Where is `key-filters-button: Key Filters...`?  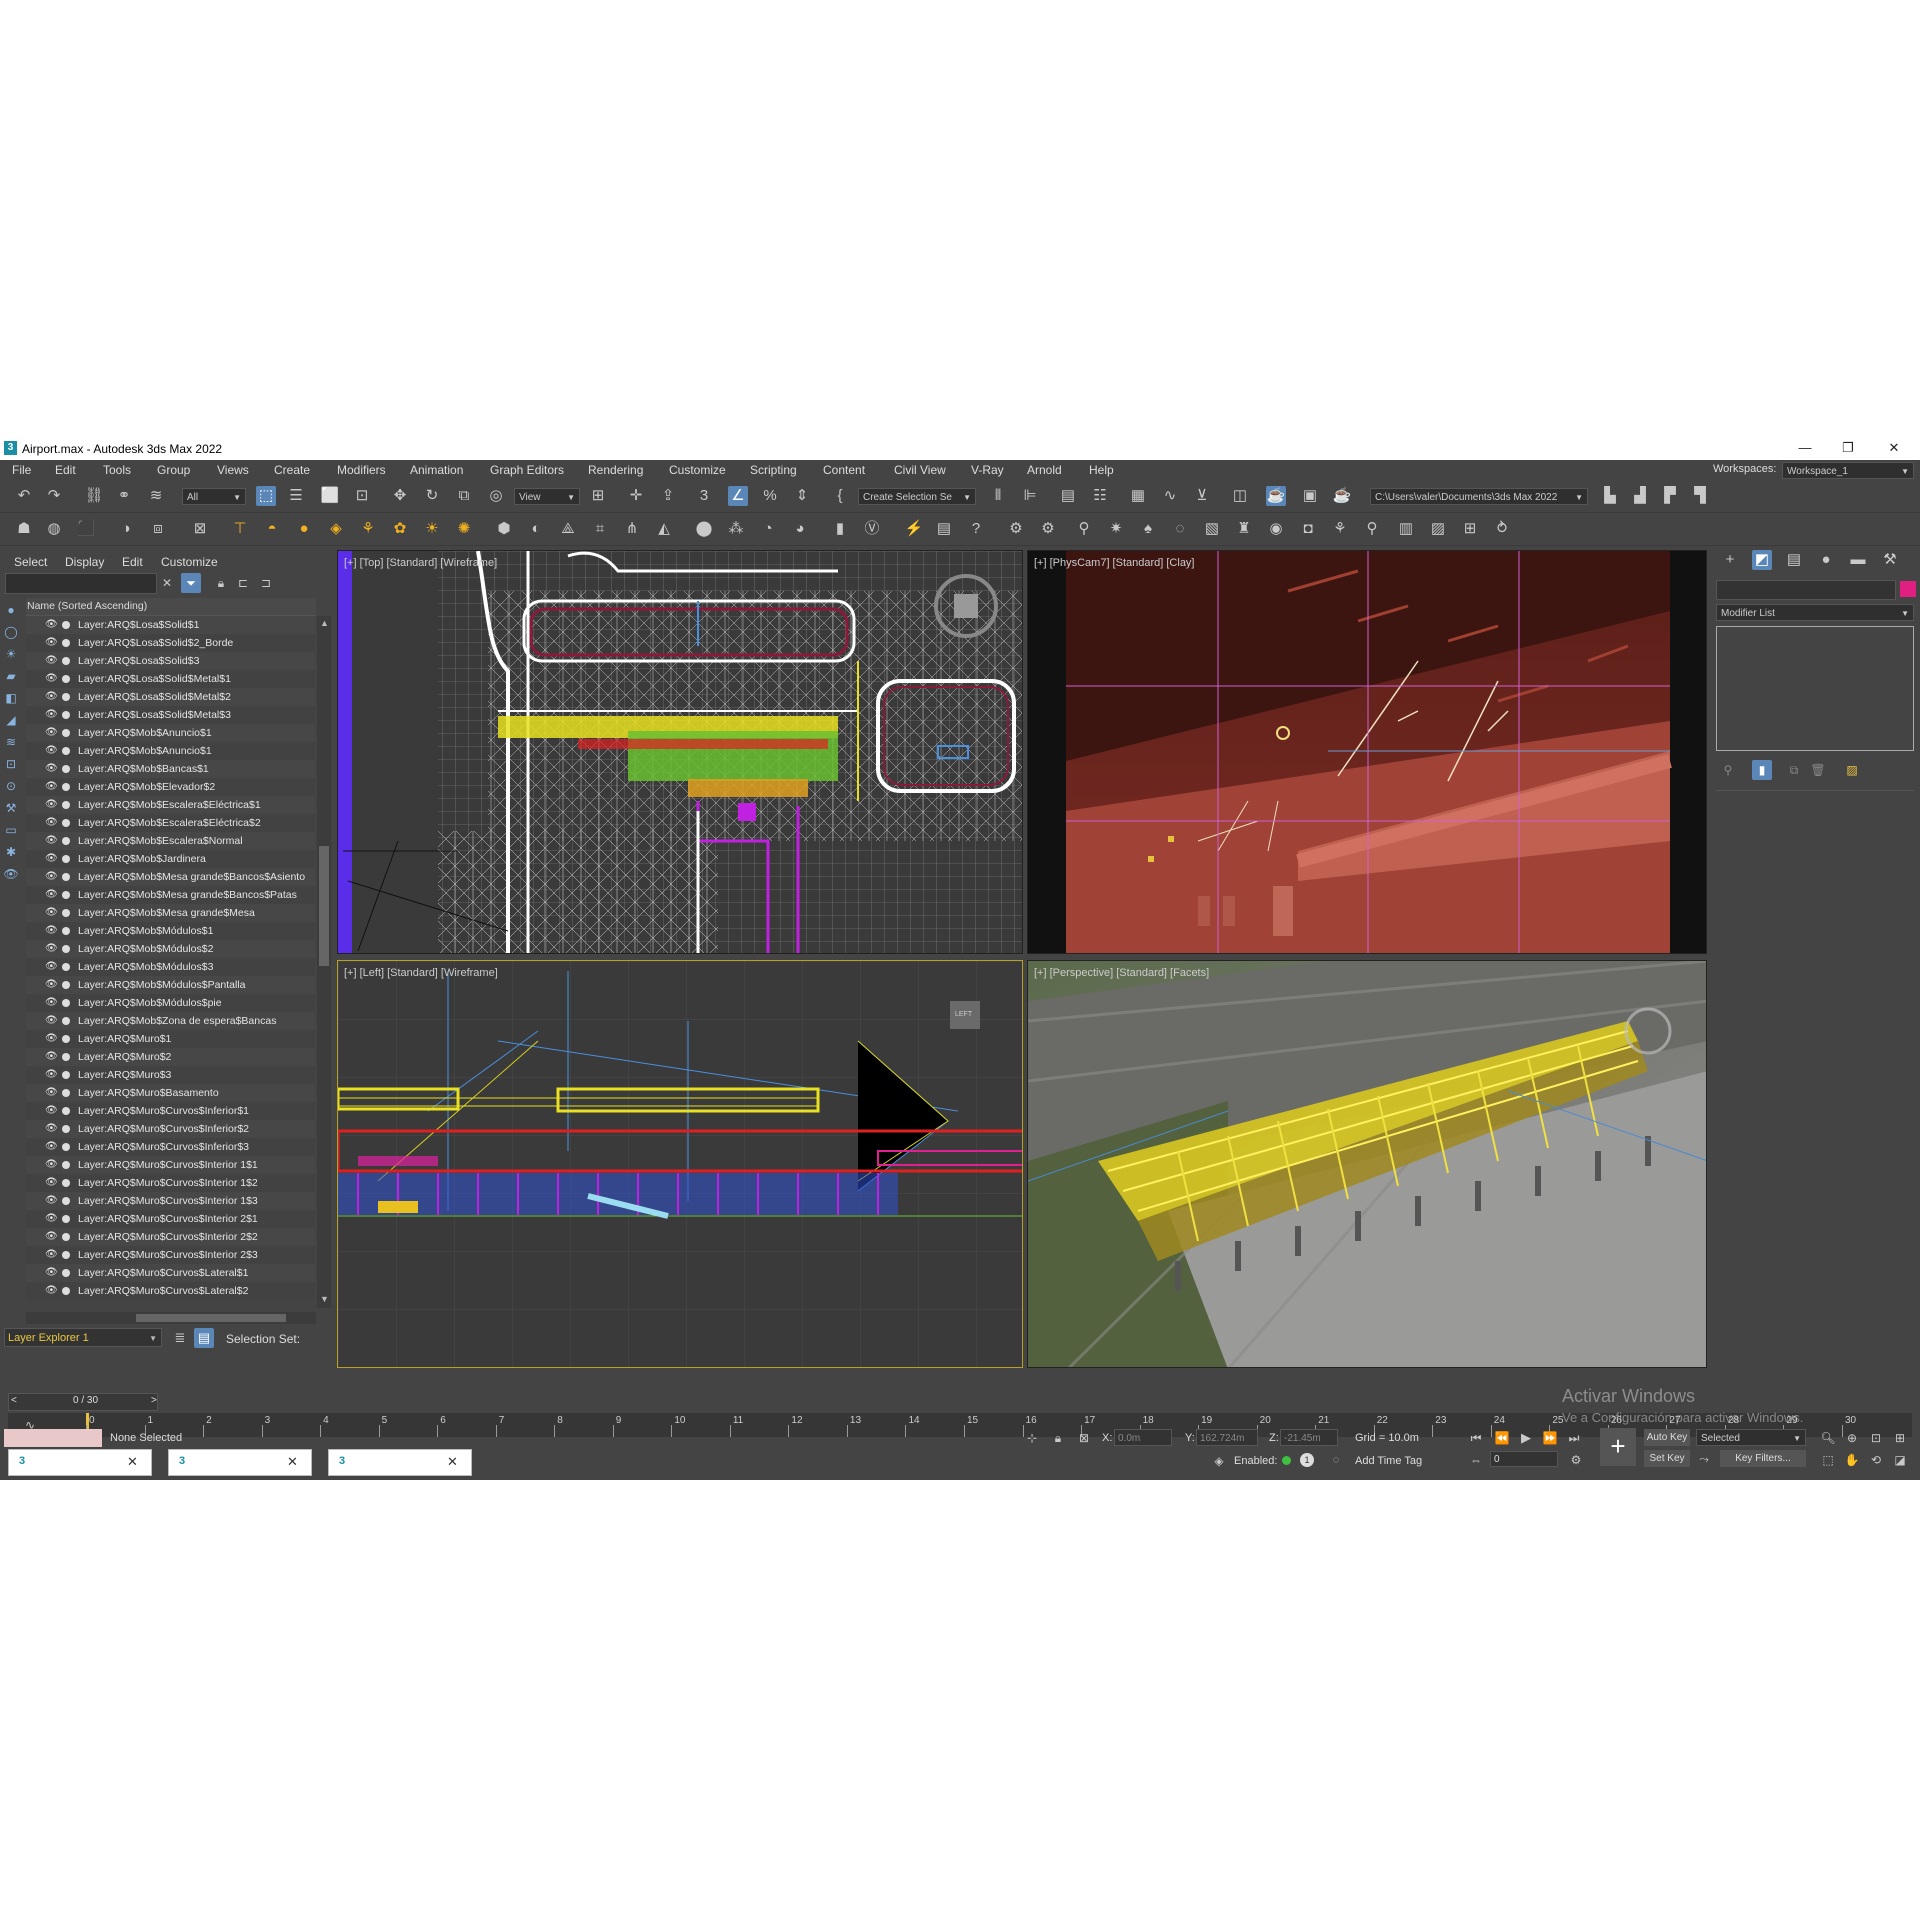 key-filters-button: Key Filters... is located at coordinates (1763, 1458).